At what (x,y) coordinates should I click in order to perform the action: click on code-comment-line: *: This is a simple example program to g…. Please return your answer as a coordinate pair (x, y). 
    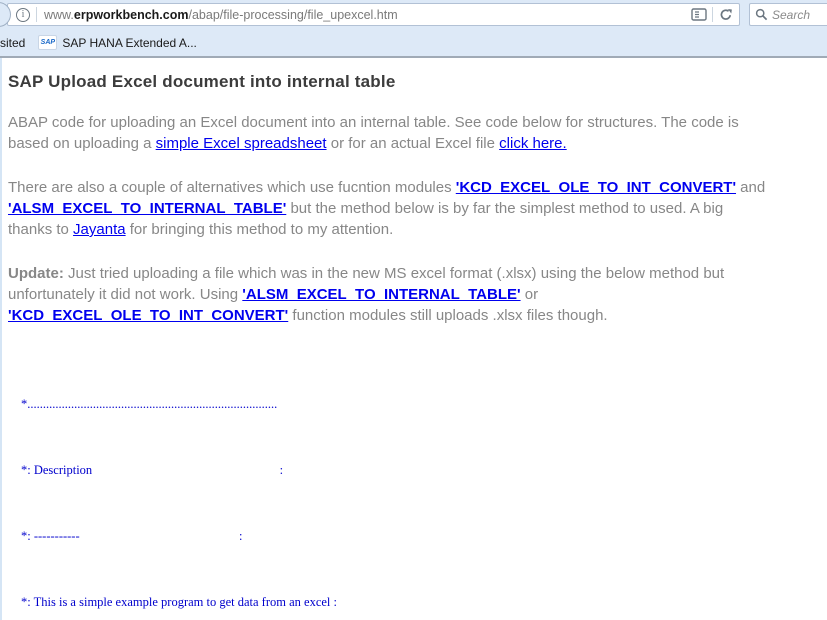
    Looking at the image, I should click on (179, 602).